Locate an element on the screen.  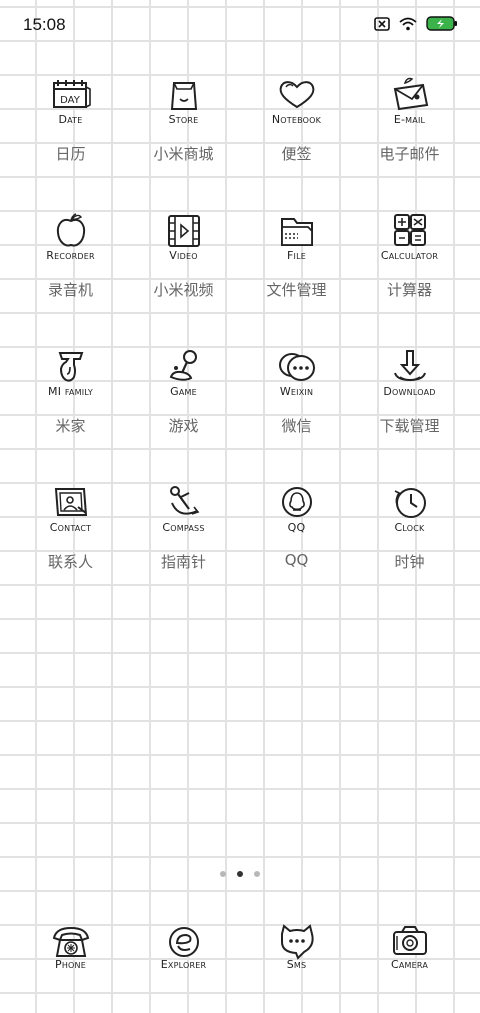
app-clock: Clock 时钟 is located at coordinates (409, 535).